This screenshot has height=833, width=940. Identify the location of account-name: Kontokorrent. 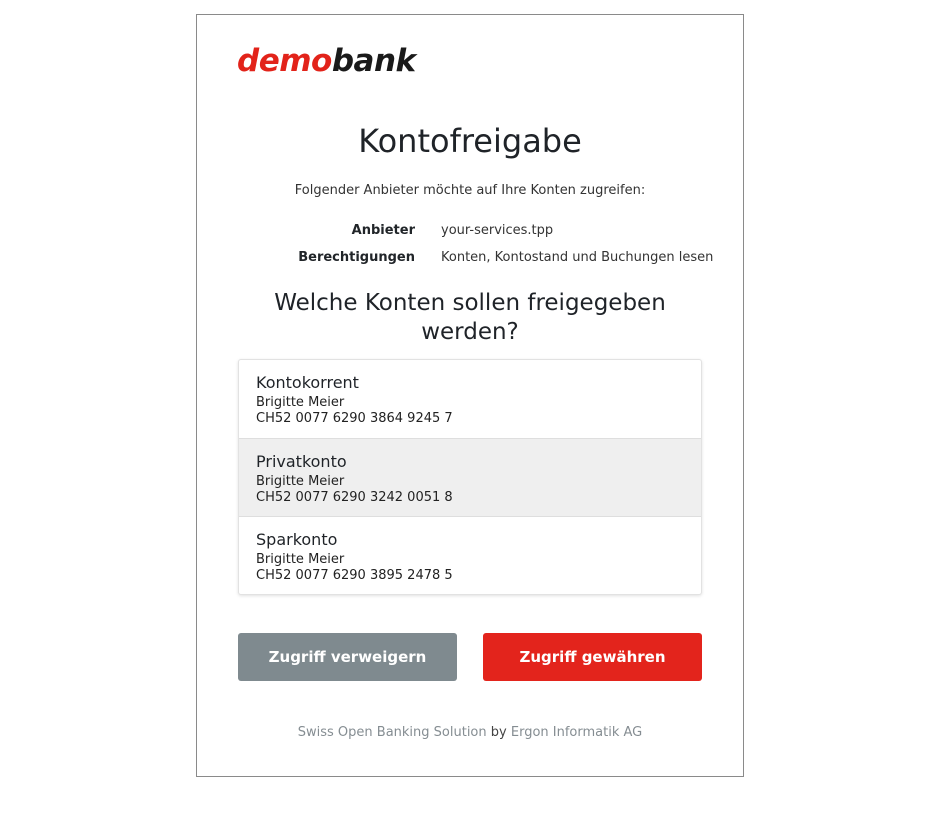
(307, 382).